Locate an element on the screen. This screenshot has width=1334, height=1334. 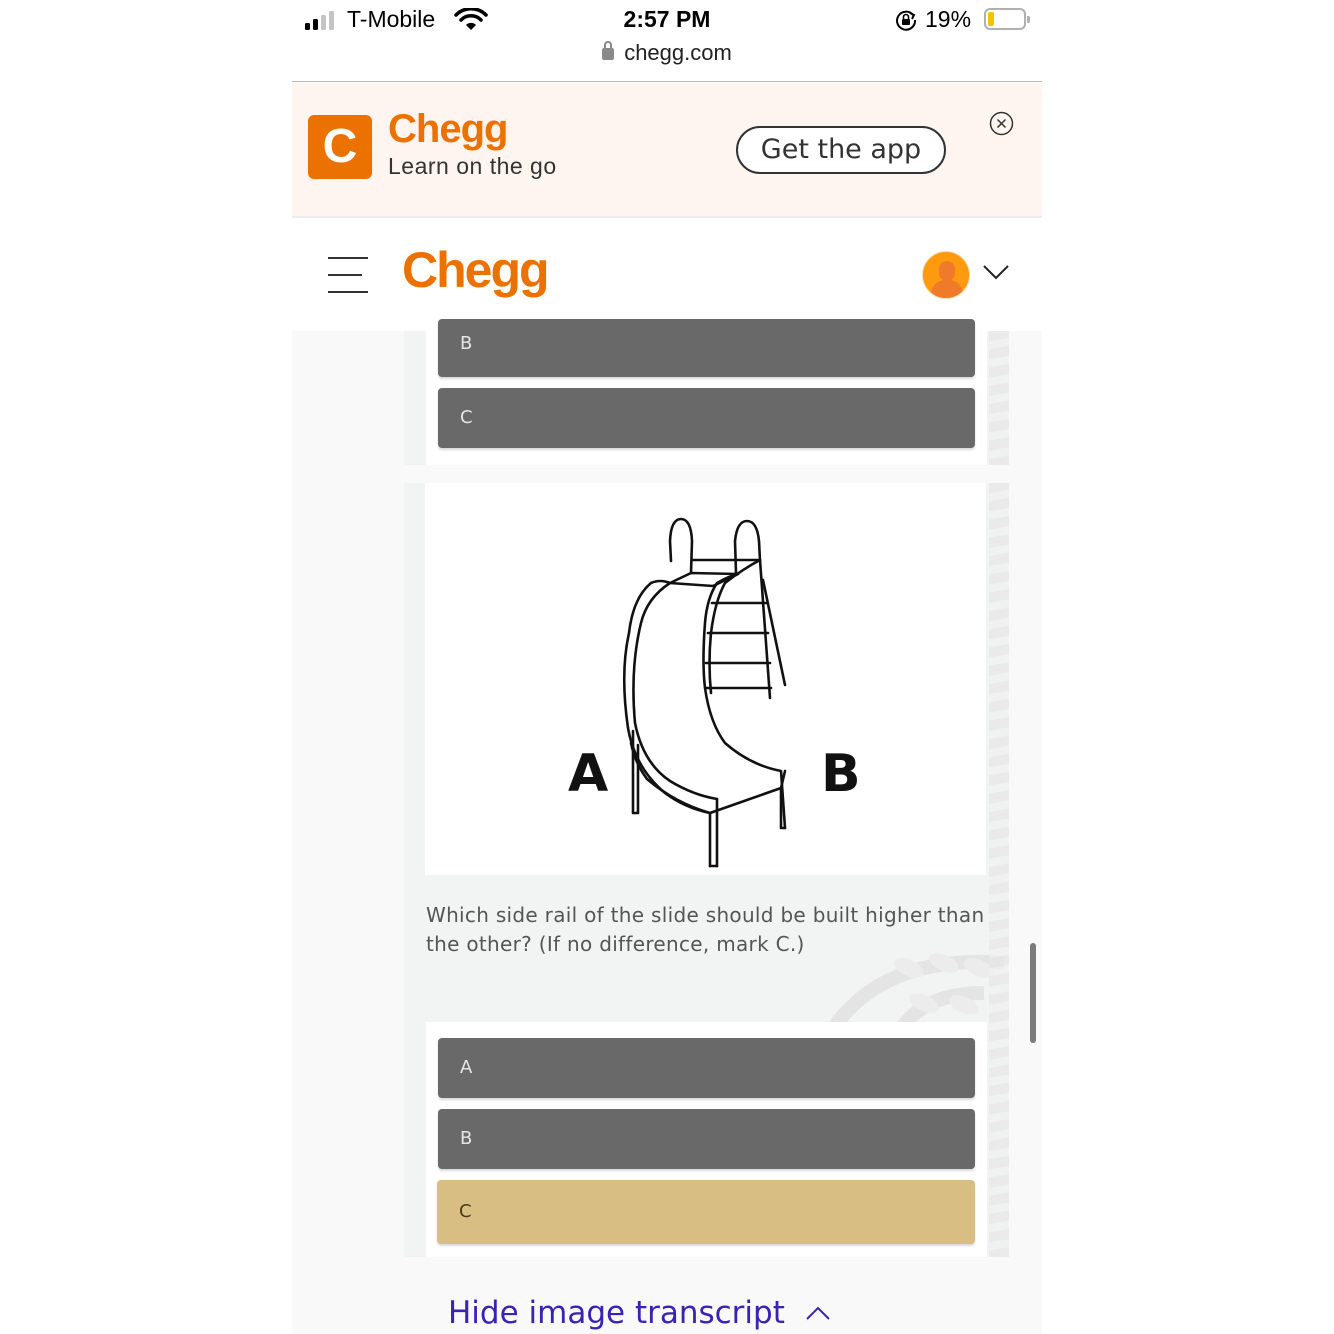
get-the-app-button: Get the app is located at coordinates (841, 150).